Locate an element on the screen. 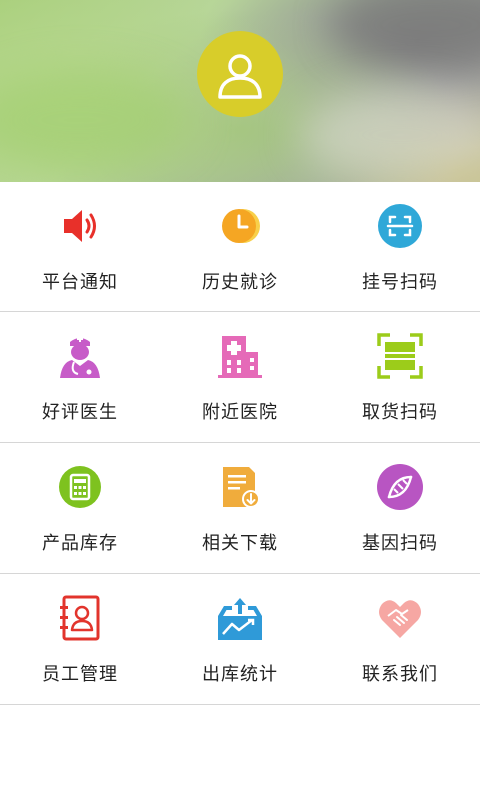 The image size is (480, 800). menu-item-gene-scan: 基因扫码 is located at coordinates (400, 508).